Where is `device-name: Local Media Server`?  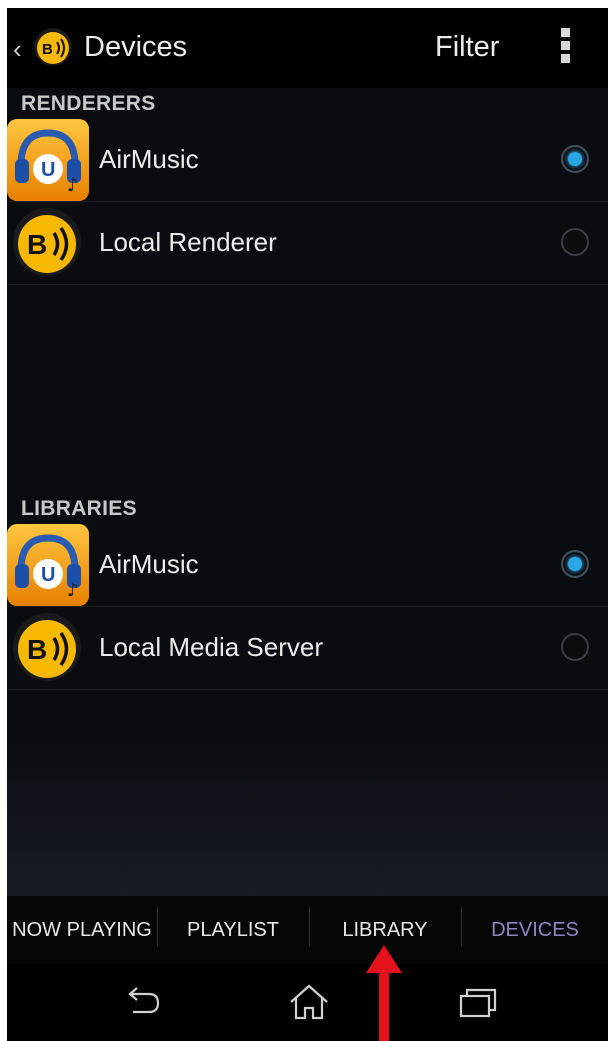 device-name: Local Media Server is located at coordinates (211, 647).